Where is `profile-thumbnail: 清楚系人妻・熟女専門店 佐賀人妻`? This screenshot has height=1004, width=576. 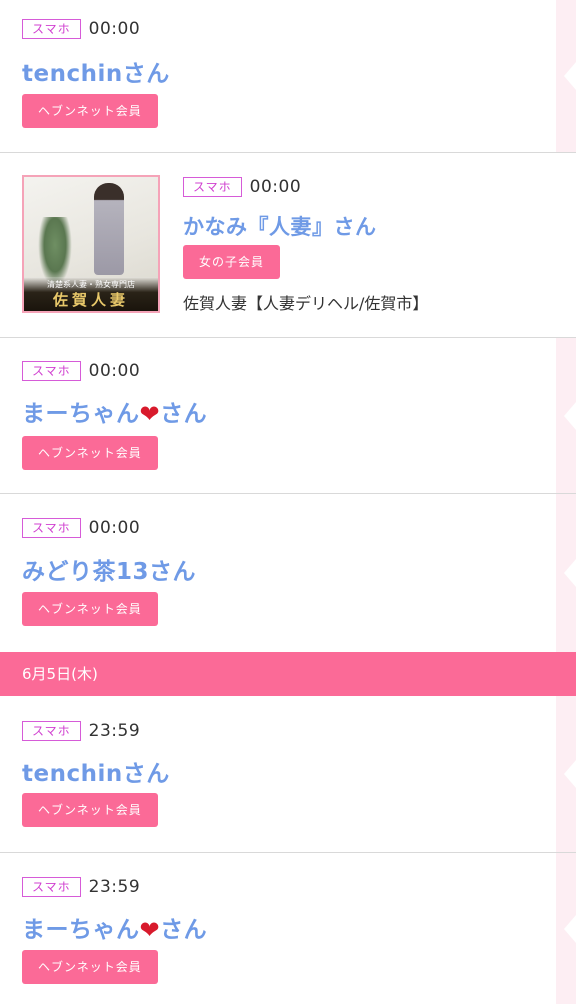 profile-thumbnail: 清楚系人妻・熟女専門店 佐賀人妻 is located at coordinates (91, 244).